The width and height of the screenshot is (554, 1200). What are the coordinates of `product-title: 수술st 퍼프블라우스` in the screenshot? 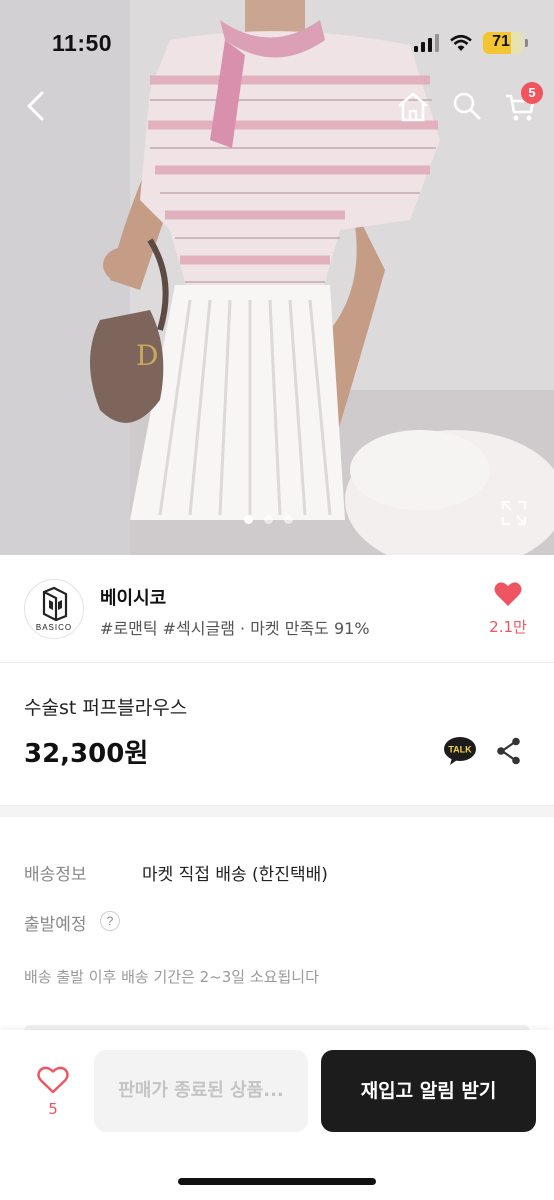 It's located at (106, 708).